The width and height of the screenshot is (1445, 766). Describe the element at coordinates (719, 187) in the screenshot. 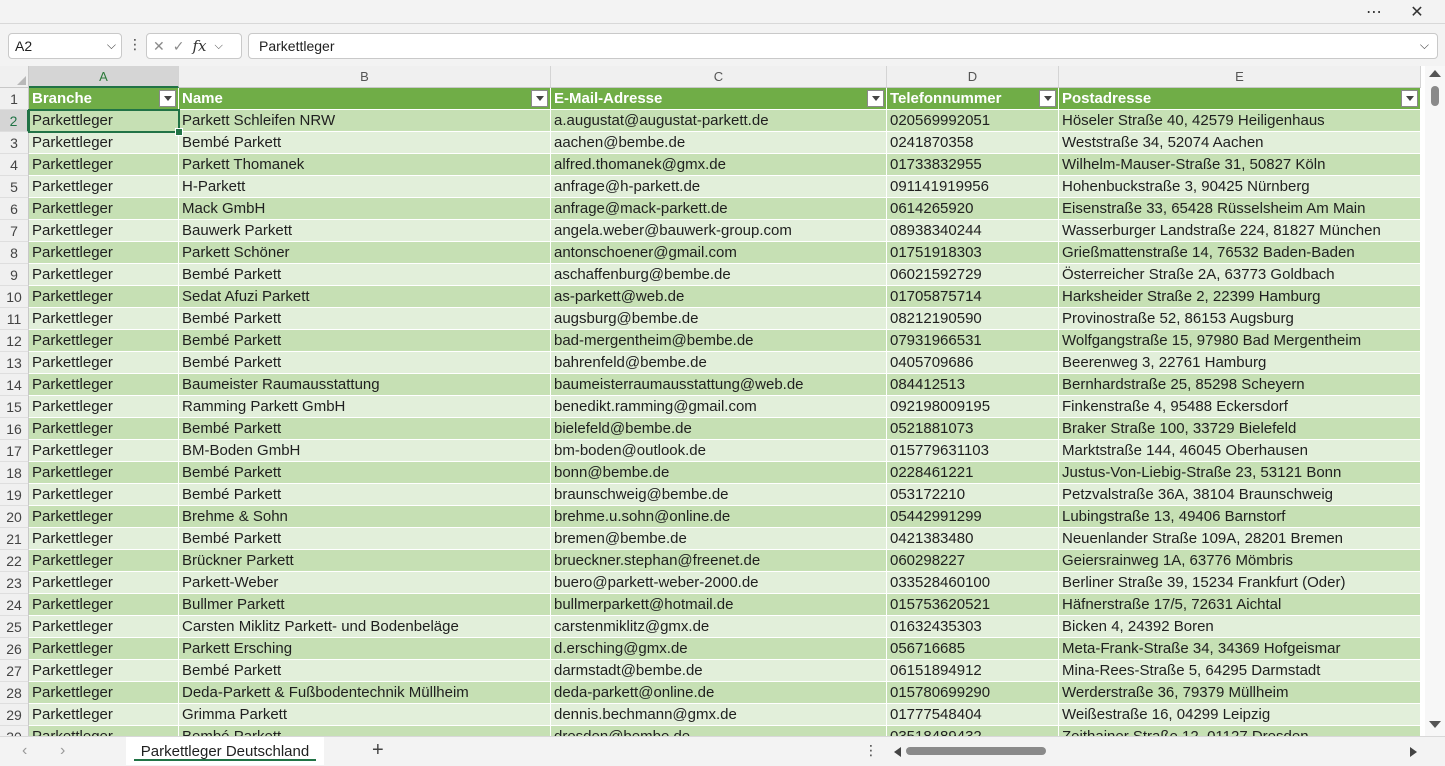

I see `table-cell: anfrage@h-parkett.de` at that location.